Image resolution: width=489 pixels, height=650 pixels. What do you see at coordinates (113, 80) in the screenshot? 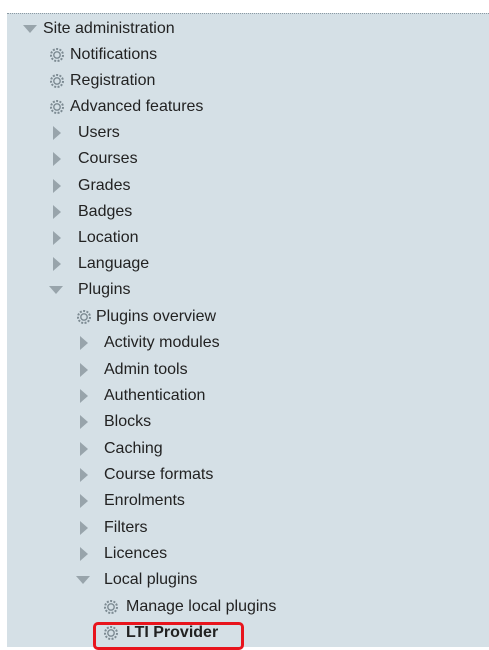
I see `tree-item-label: Registration` at bounding box center [113, 80].